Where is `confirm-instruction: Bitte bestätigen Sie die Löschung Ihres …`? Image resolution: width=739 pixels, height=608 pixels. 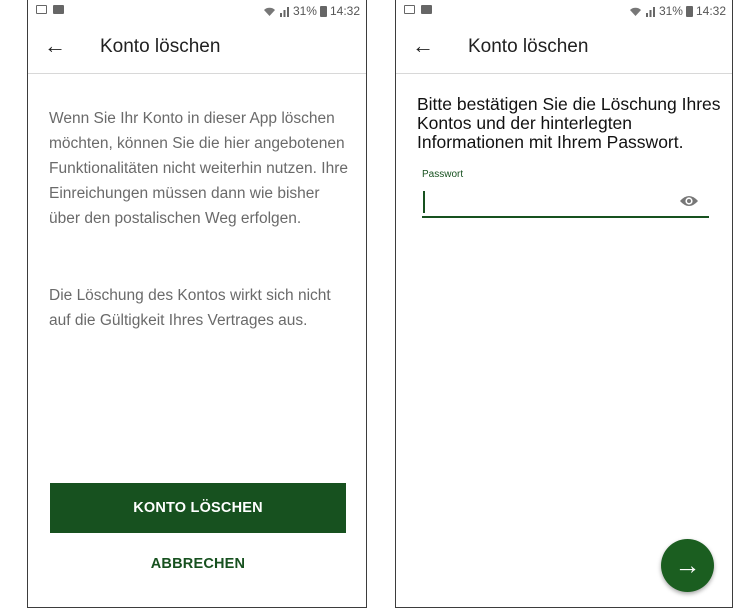 confirm-instruction: Bitte bestätigen Sie die Löschung Ihres … is located at coordinates (569, 123).